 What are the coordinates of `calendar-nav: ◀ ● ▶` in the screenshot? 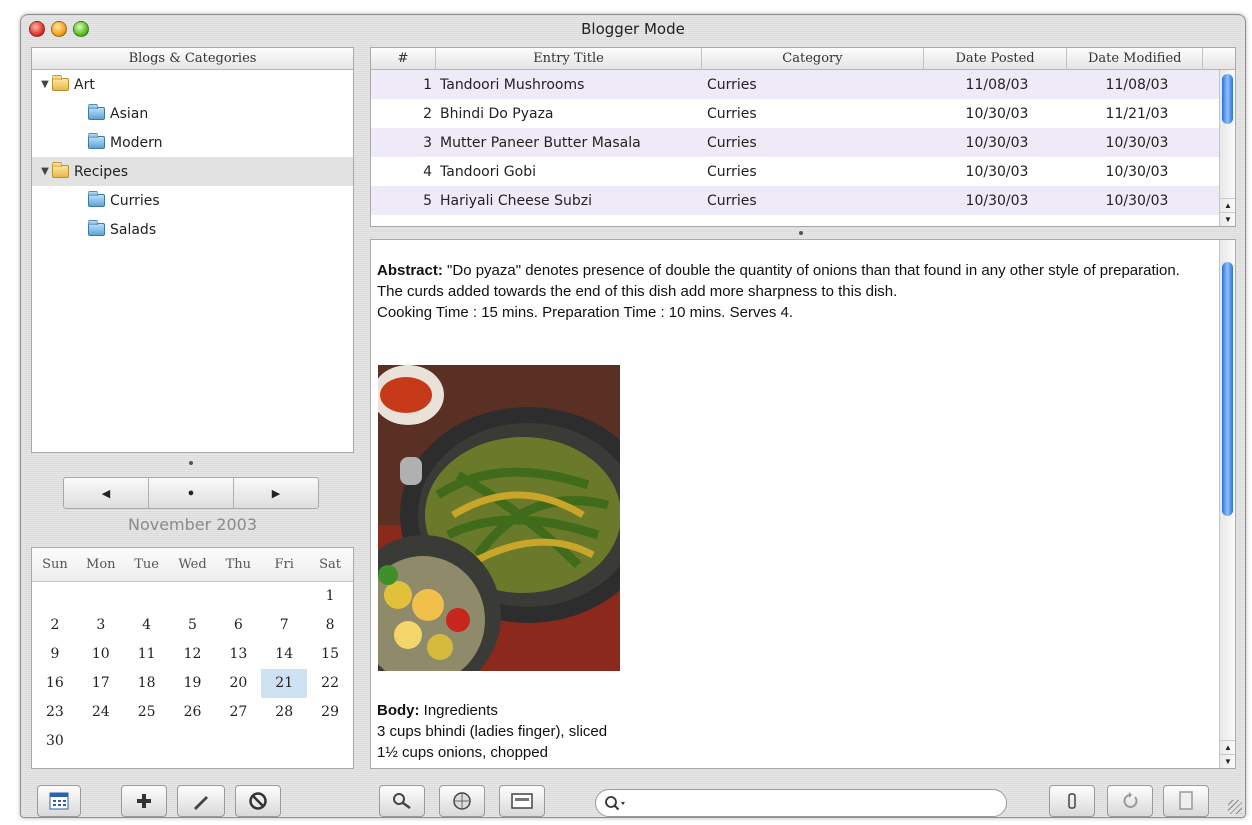 It's located at (191, 493).